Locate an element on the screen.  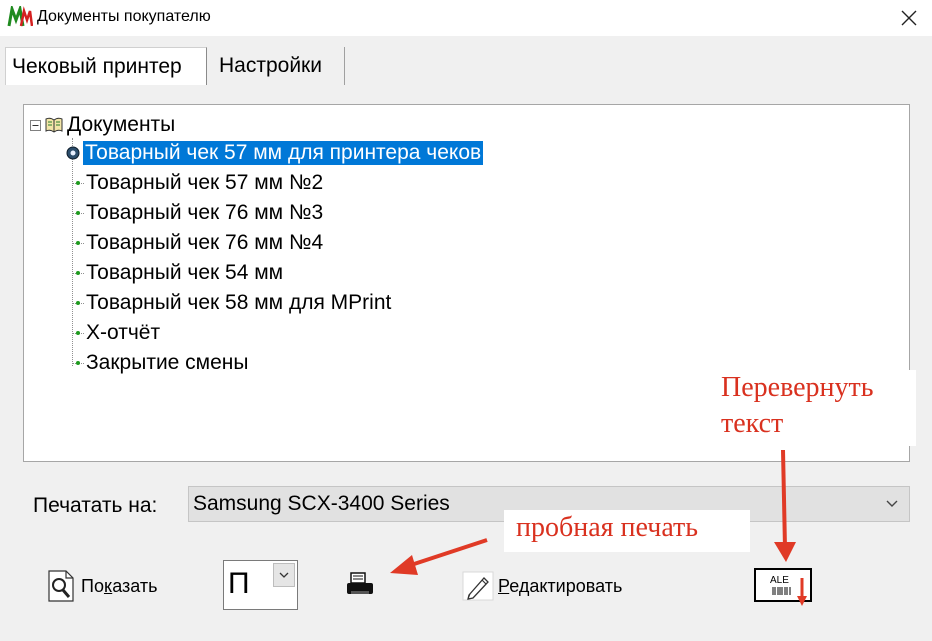
tab-receipt-printer: Чековый принтер is located at coordinates (106, 66).